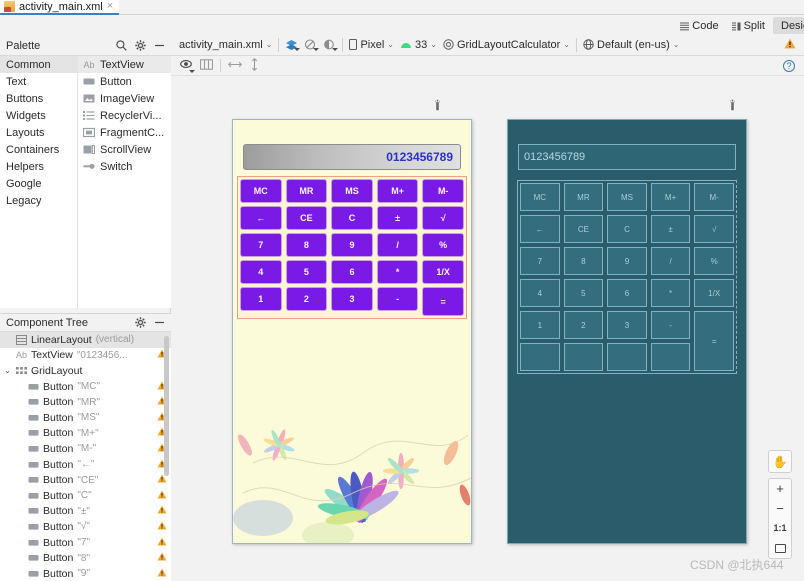  Describe the element at coordinates (443, 245) in the screenshot. I see `calc-button-percent: %` at that location.